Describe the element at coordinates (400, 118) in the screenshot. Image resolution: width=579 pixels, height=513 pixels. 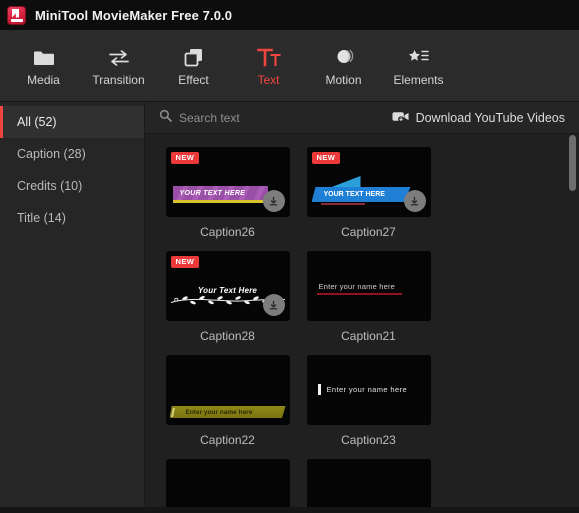
I see `video-download-icon` at that location.